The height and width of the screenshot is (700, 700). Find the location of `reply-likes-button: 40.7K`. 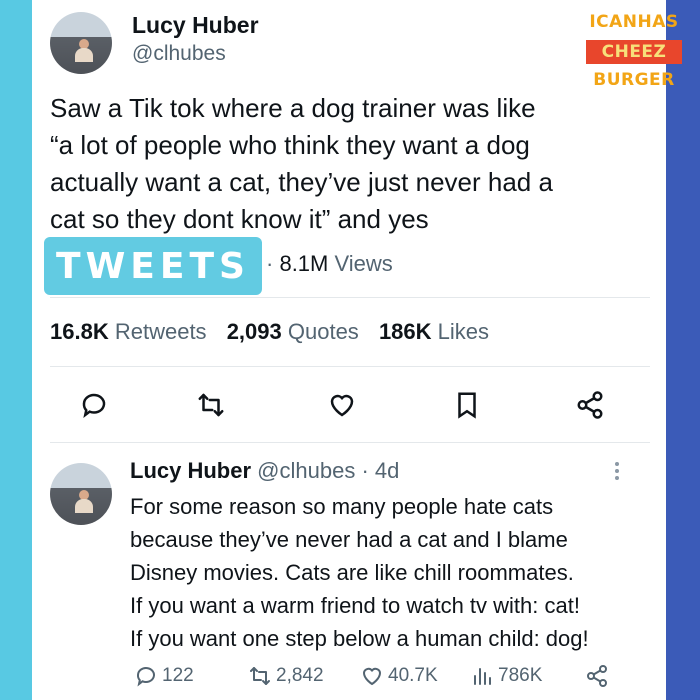

reply-likes-button: 40.7K is located at coordinates (399, 676).